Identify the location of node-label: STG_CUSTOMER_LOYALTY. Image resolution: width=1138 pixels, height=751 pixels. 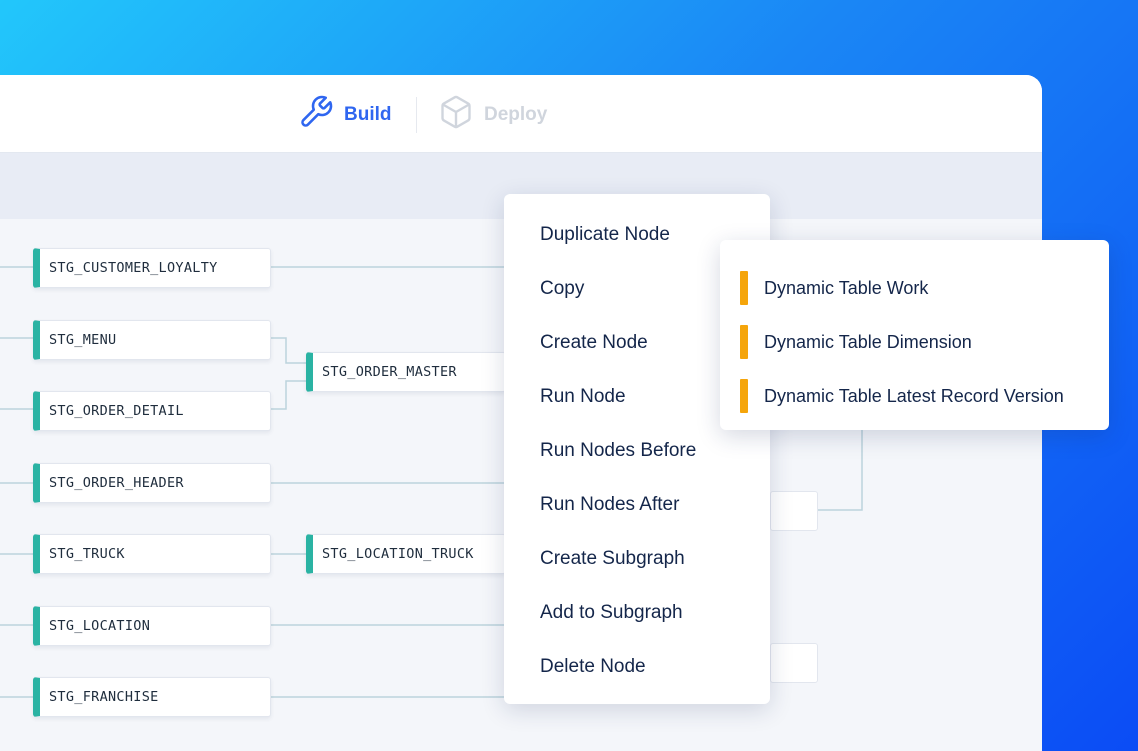
(133, 268).